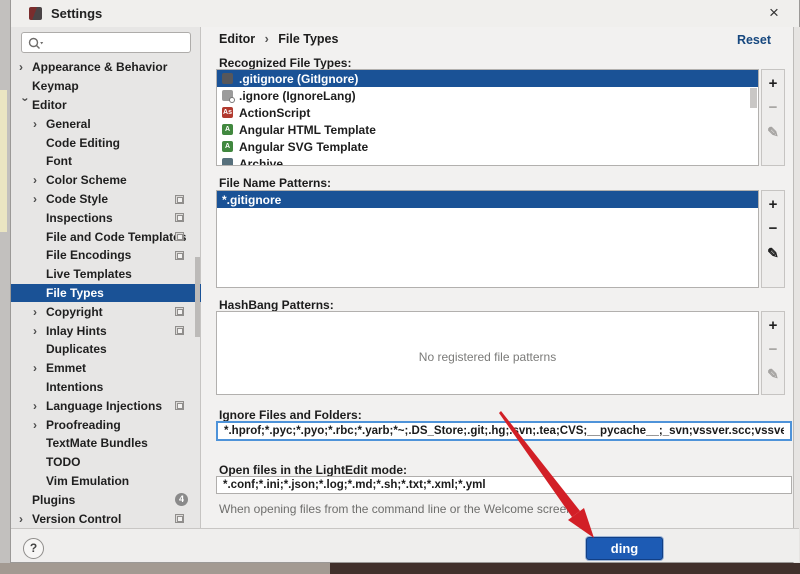 This screenshot has width=800, height=574. What do you see at coordinates (624, 548) in the screenshot?
I see `ok-button: ding` at bounding box center [624, 548].